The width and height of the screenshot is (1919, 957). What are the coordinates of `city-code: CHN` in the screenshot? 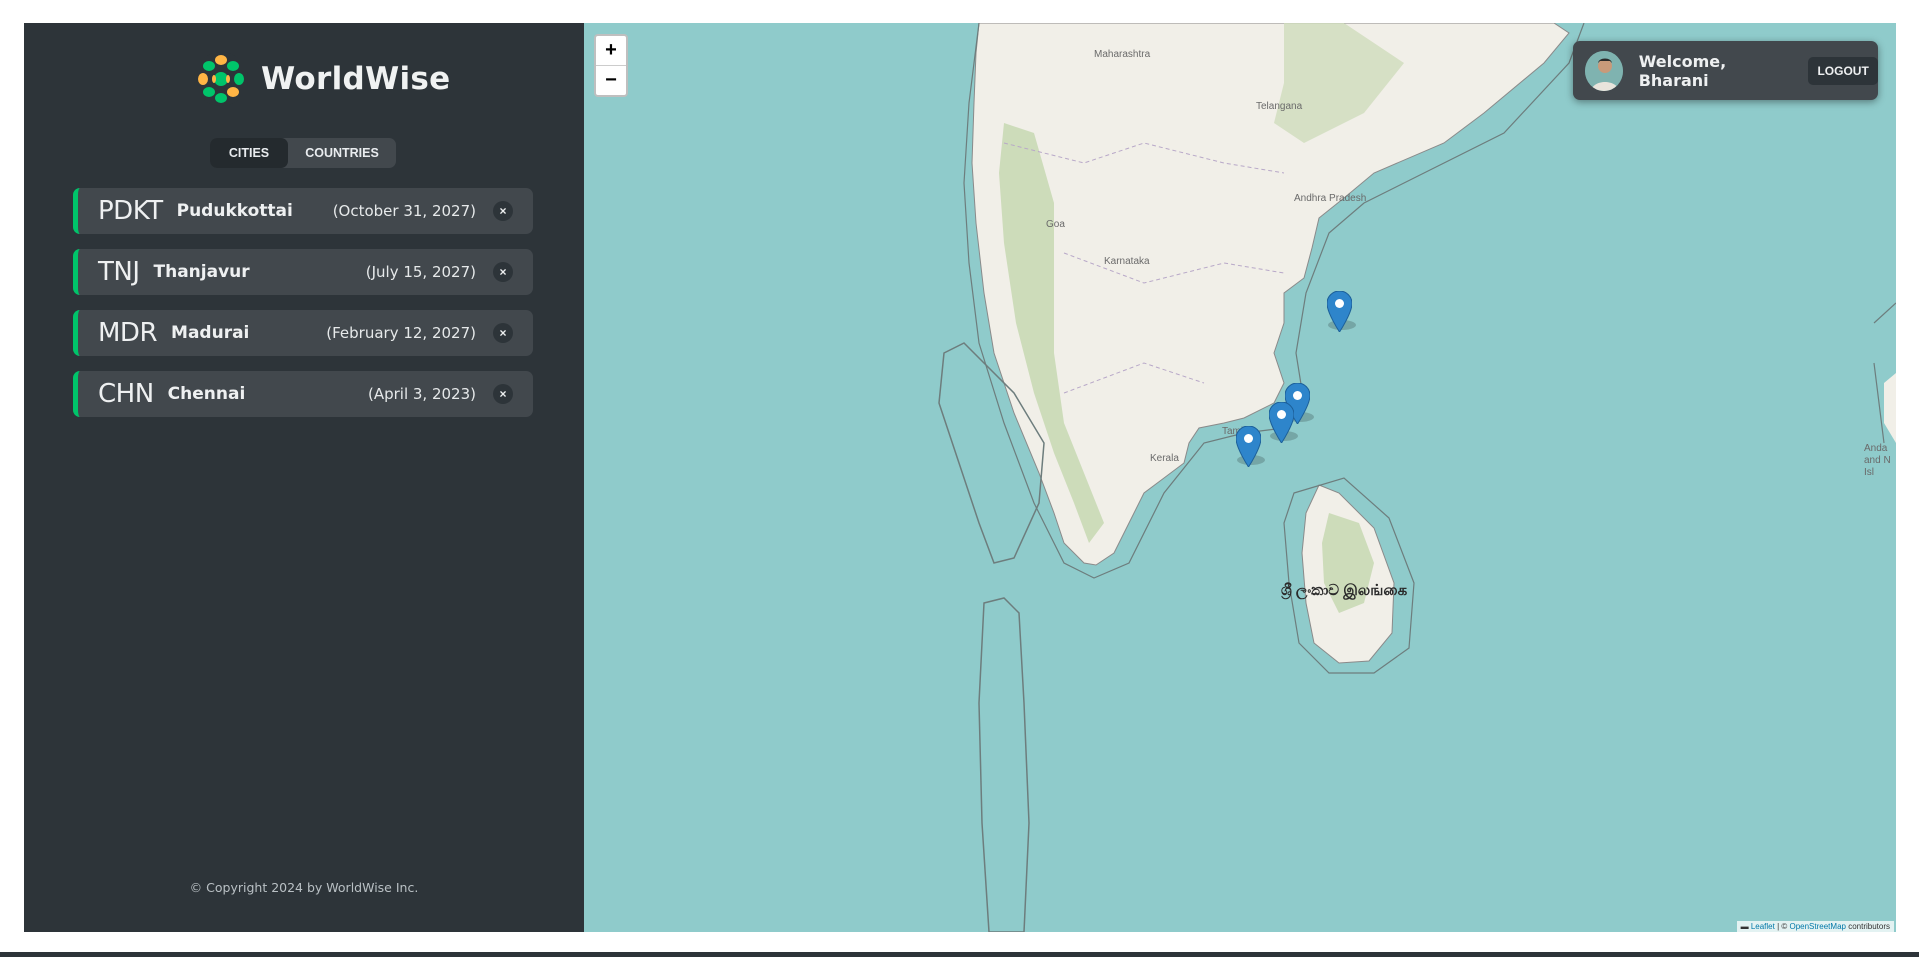 It's located at (126, 394).